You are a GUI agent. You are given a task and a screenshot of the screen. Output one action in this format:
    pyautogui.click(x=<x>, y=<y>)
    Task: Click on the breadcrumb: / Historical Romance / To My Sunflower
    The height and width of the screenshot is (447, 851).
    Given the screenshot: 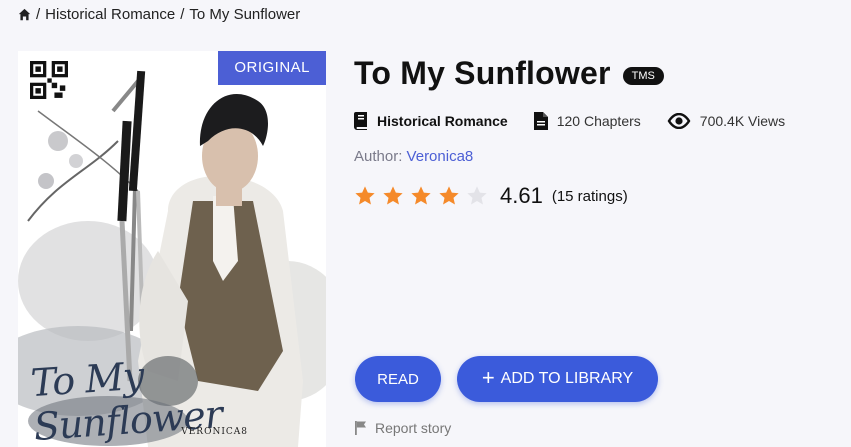 What is the action you would take?
    pyautogui.click(x=159, y=14)
    